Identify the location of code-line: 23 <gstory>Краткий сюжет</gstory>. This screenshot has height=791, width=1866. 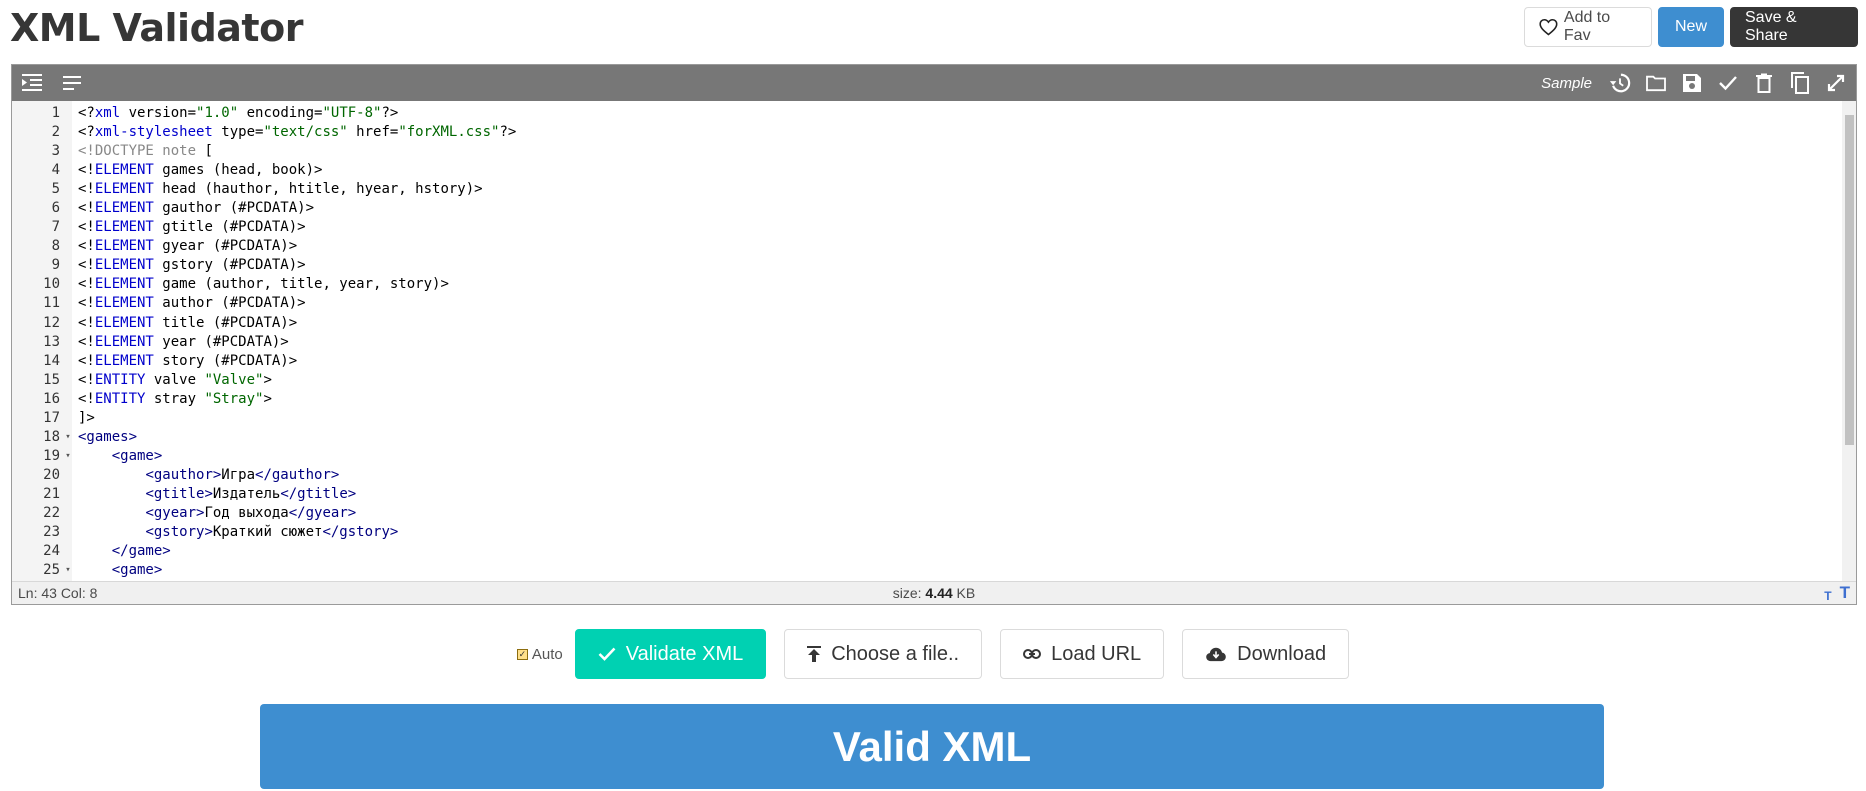
(927, 532).